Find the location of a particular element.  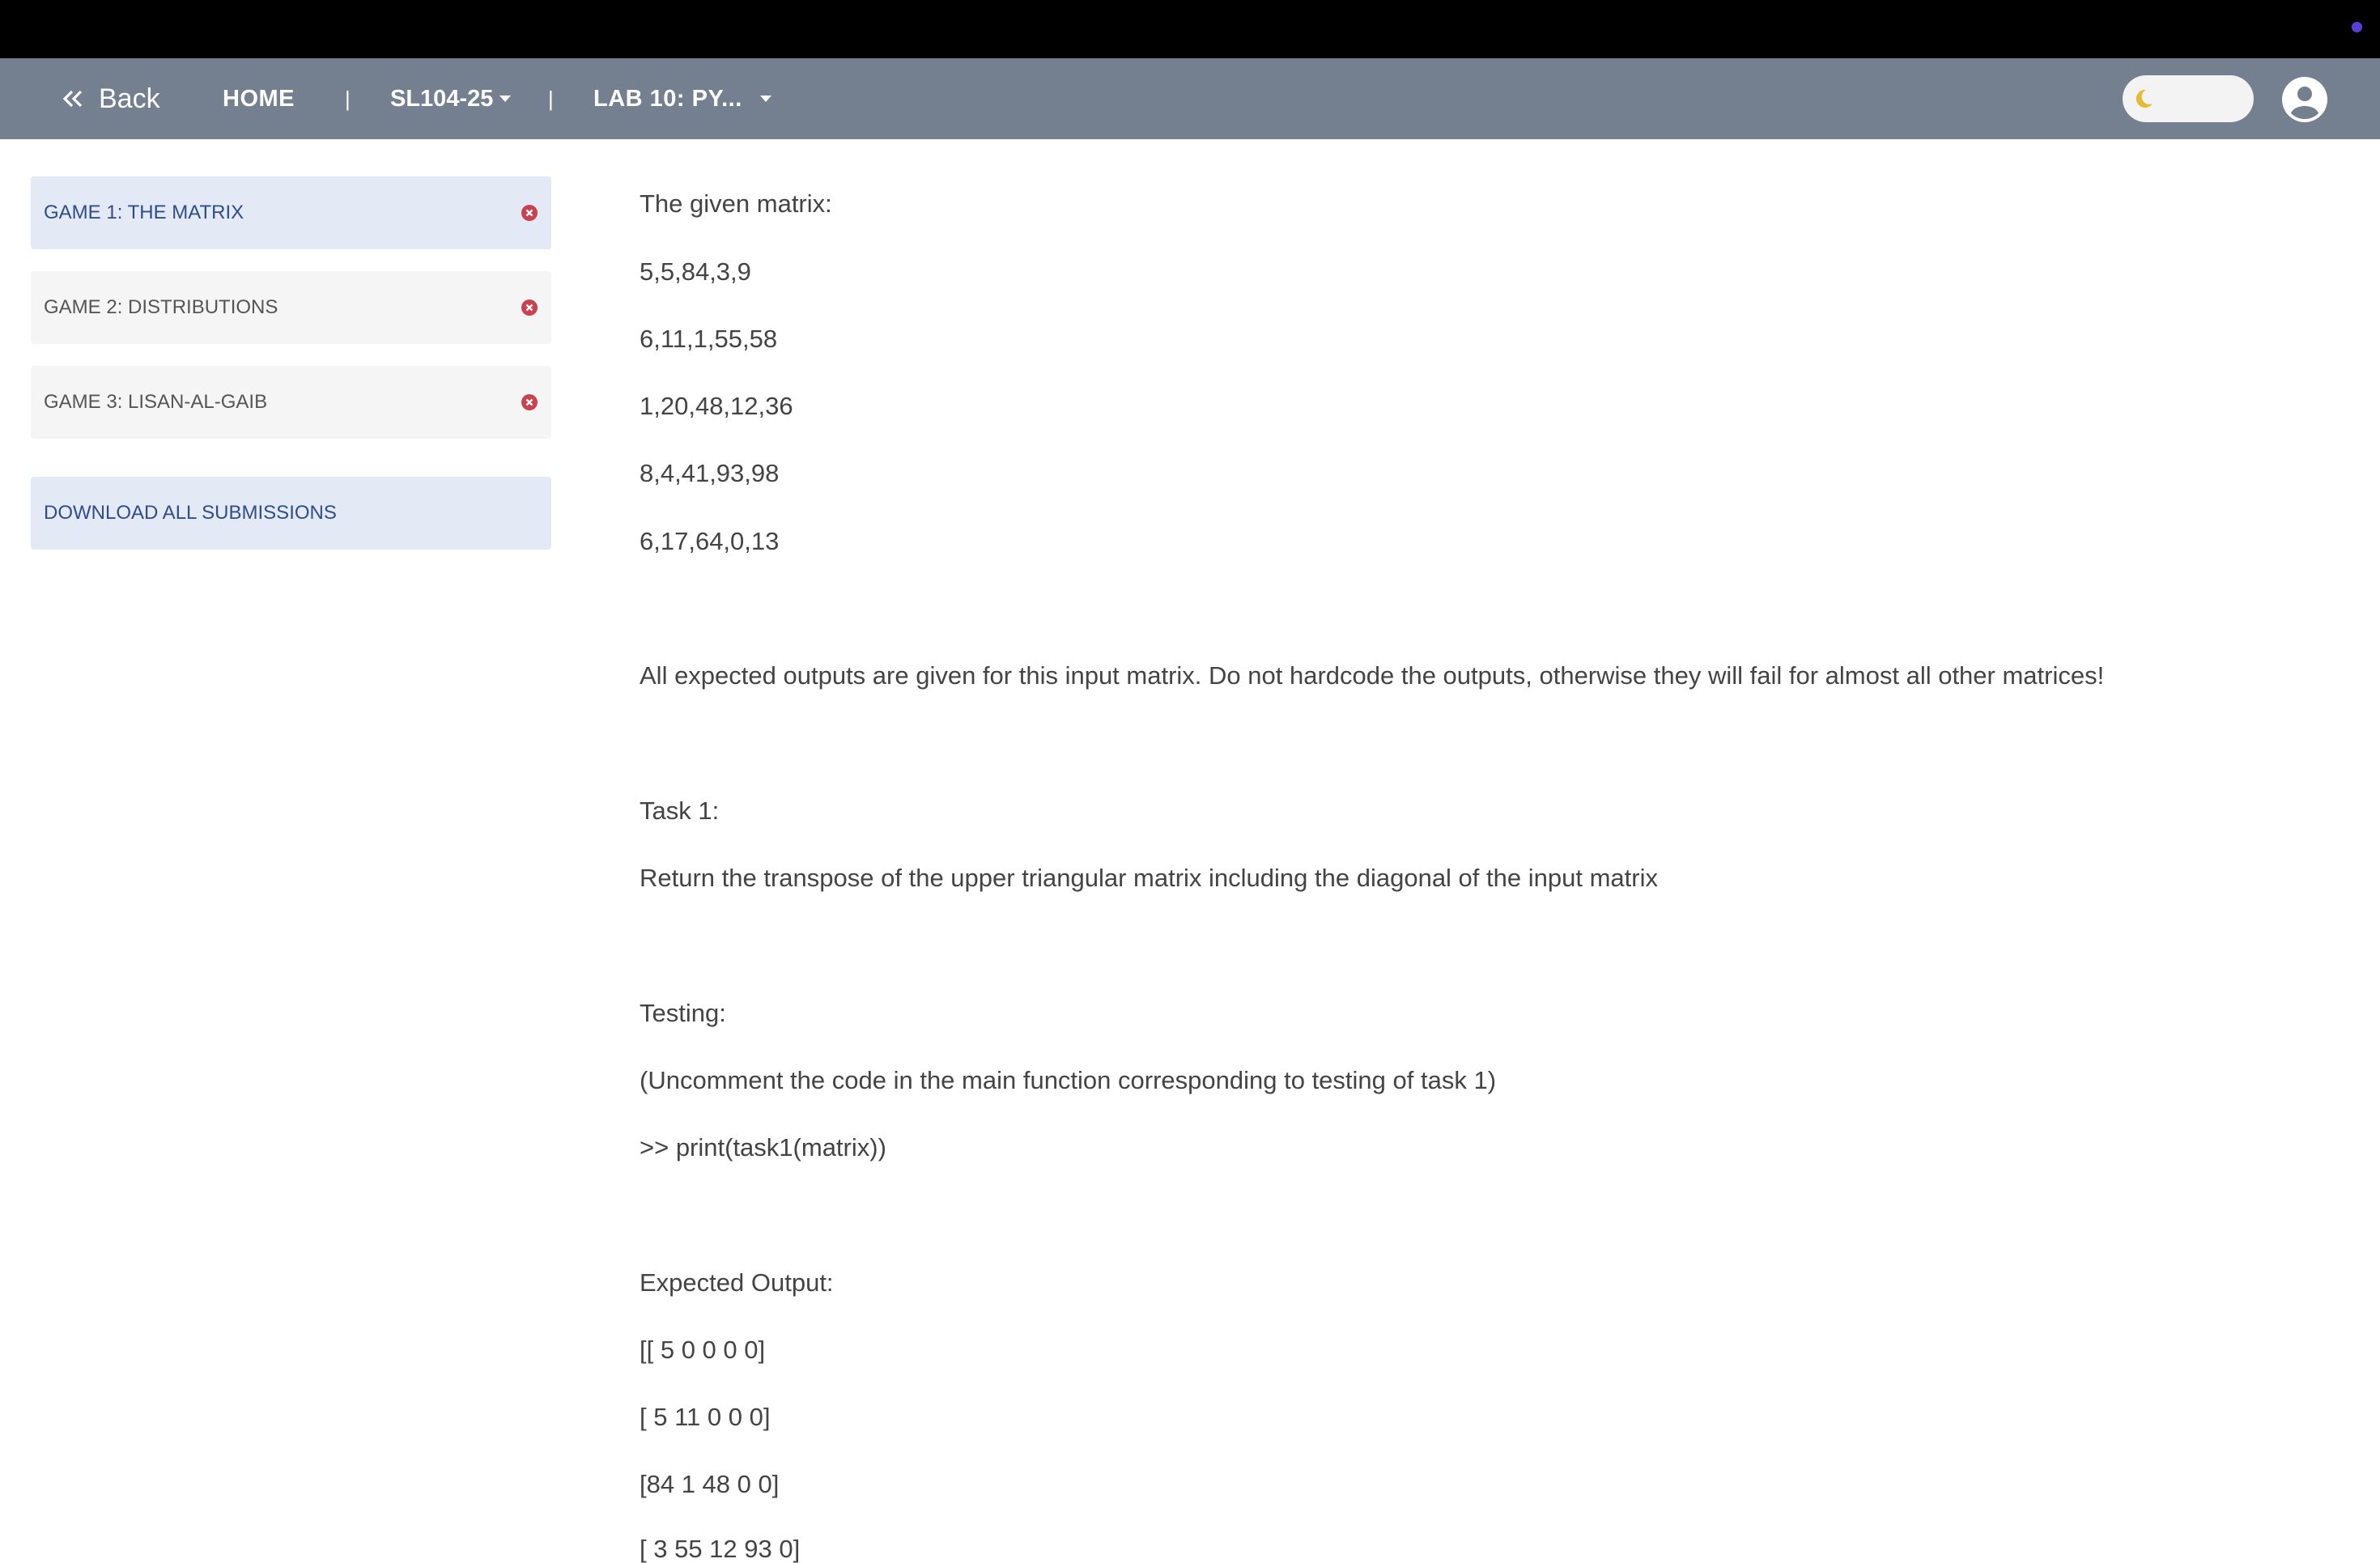

output-row: [84 1 48 0 0] is located at coordinates (710, 1484).